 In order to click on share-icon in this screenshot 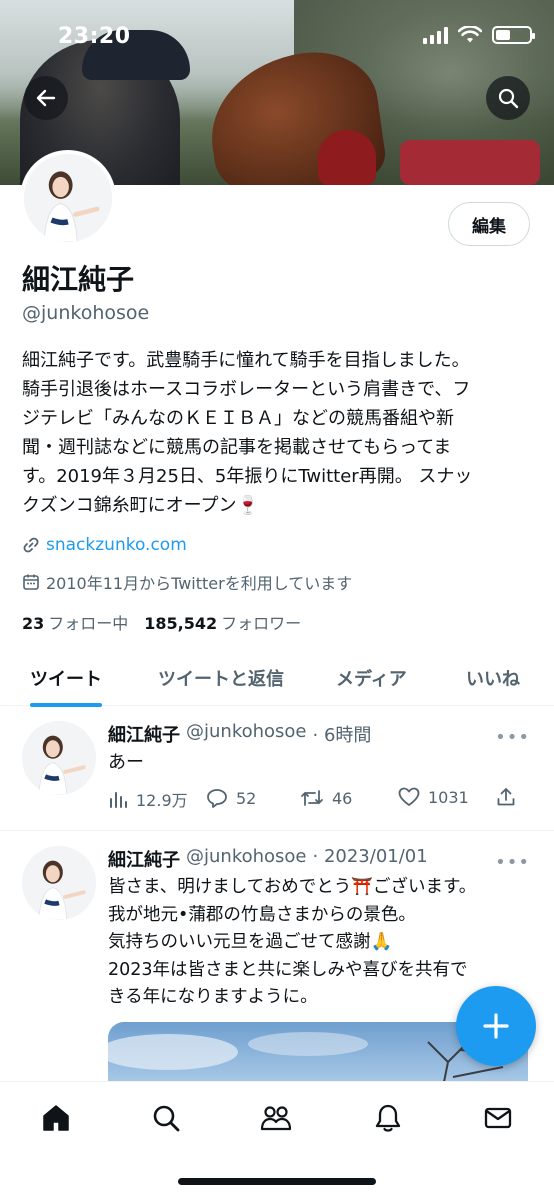, I will do `click(506, 797)`.